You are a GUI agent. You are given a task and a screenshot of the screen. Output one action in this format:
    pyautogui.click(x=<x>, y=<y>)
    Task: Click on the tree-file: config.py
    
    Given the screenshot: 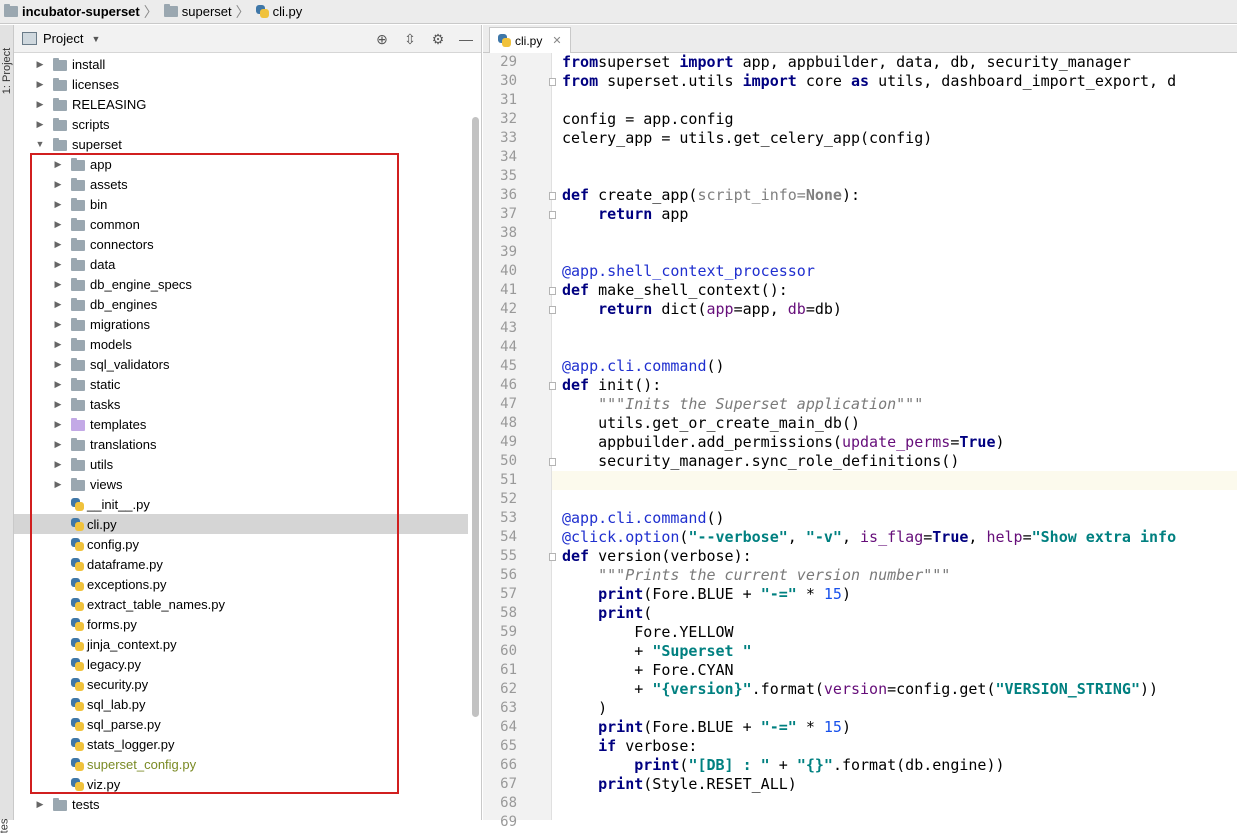 What is the action you would take?
    pyautogui.click(x=241, y=544)
    